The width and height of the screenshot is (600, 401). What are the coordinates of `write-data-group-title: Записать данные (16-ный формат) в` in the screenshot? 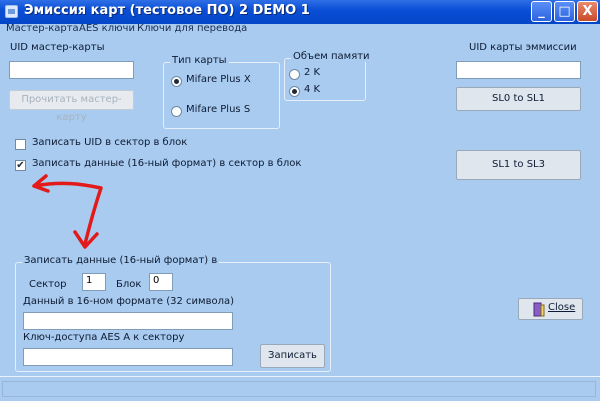 It's located at (121, 260).